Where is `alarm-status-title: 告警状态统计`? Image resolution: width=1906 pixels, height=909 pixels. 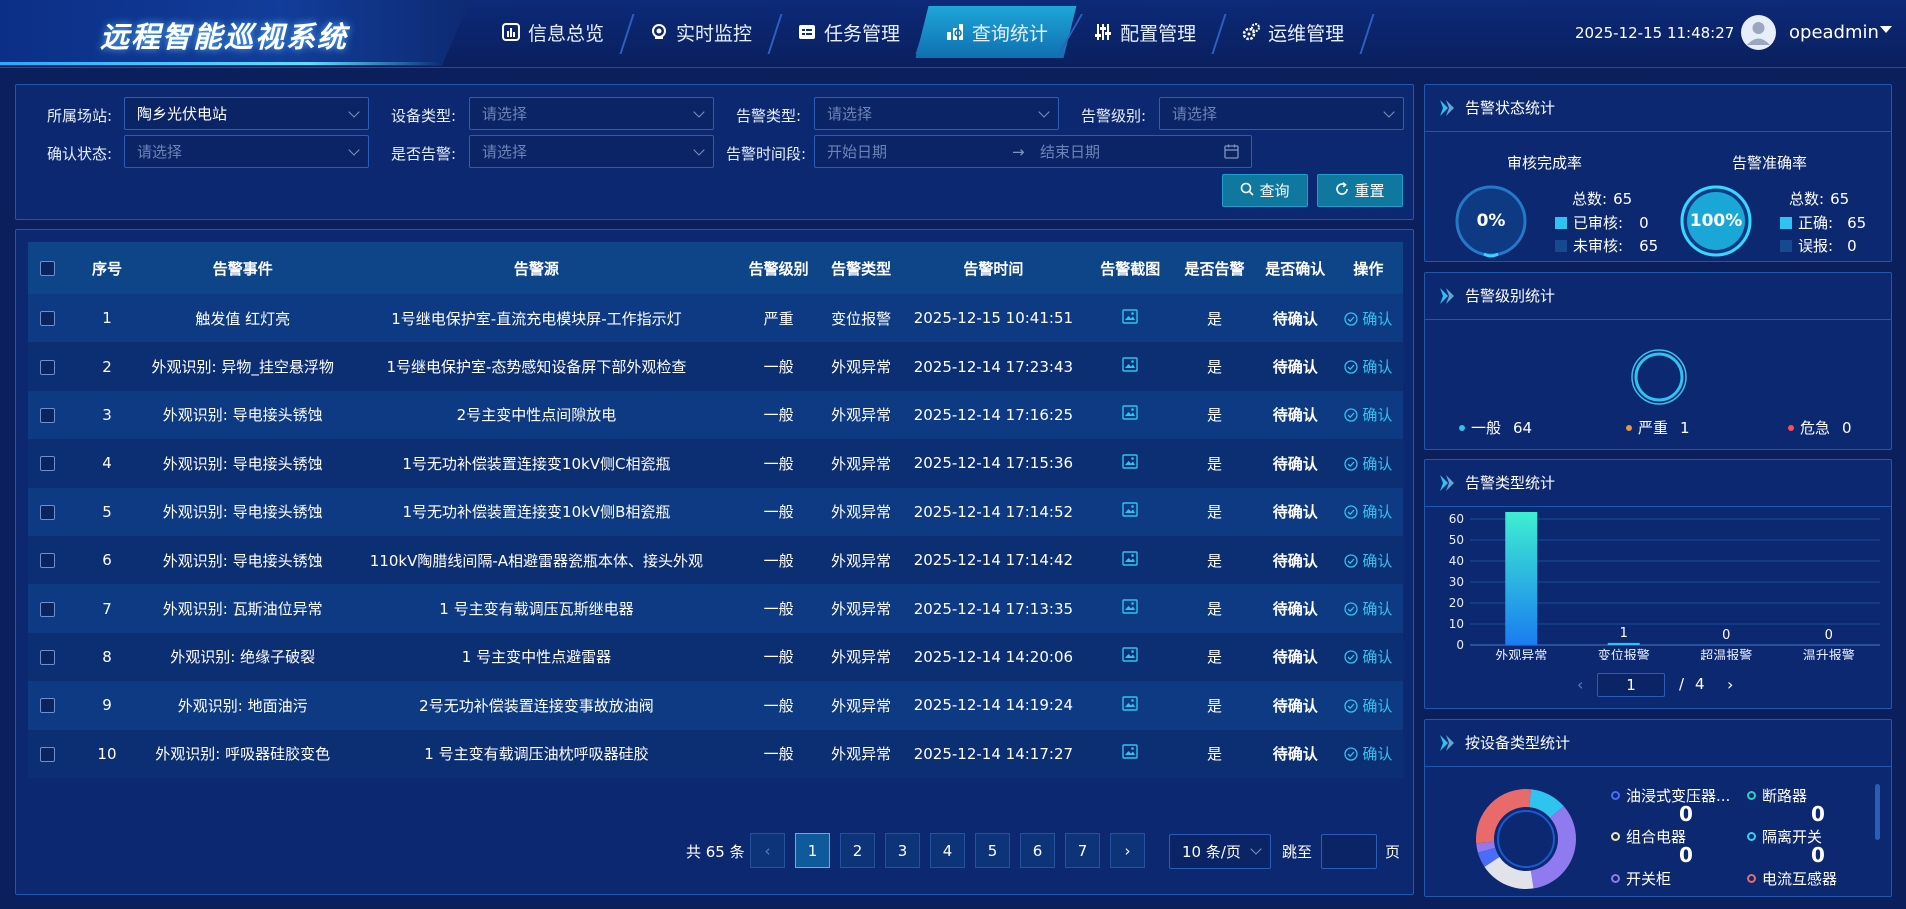
alarm-status-title: 告警状态统计 is located at coordinates (1510, 108).